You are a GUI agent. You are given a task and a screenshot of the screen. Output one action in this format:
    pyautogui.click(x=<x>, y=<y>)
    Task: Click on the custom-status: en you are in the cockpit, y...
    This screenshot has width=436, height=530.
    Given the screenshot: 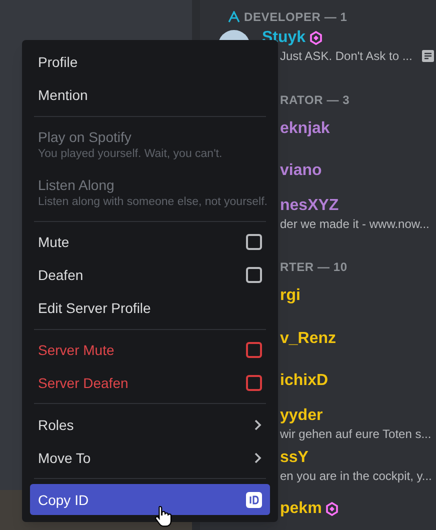 What is the action you would take?
    pyautogui.click(x=356, y=476)
    